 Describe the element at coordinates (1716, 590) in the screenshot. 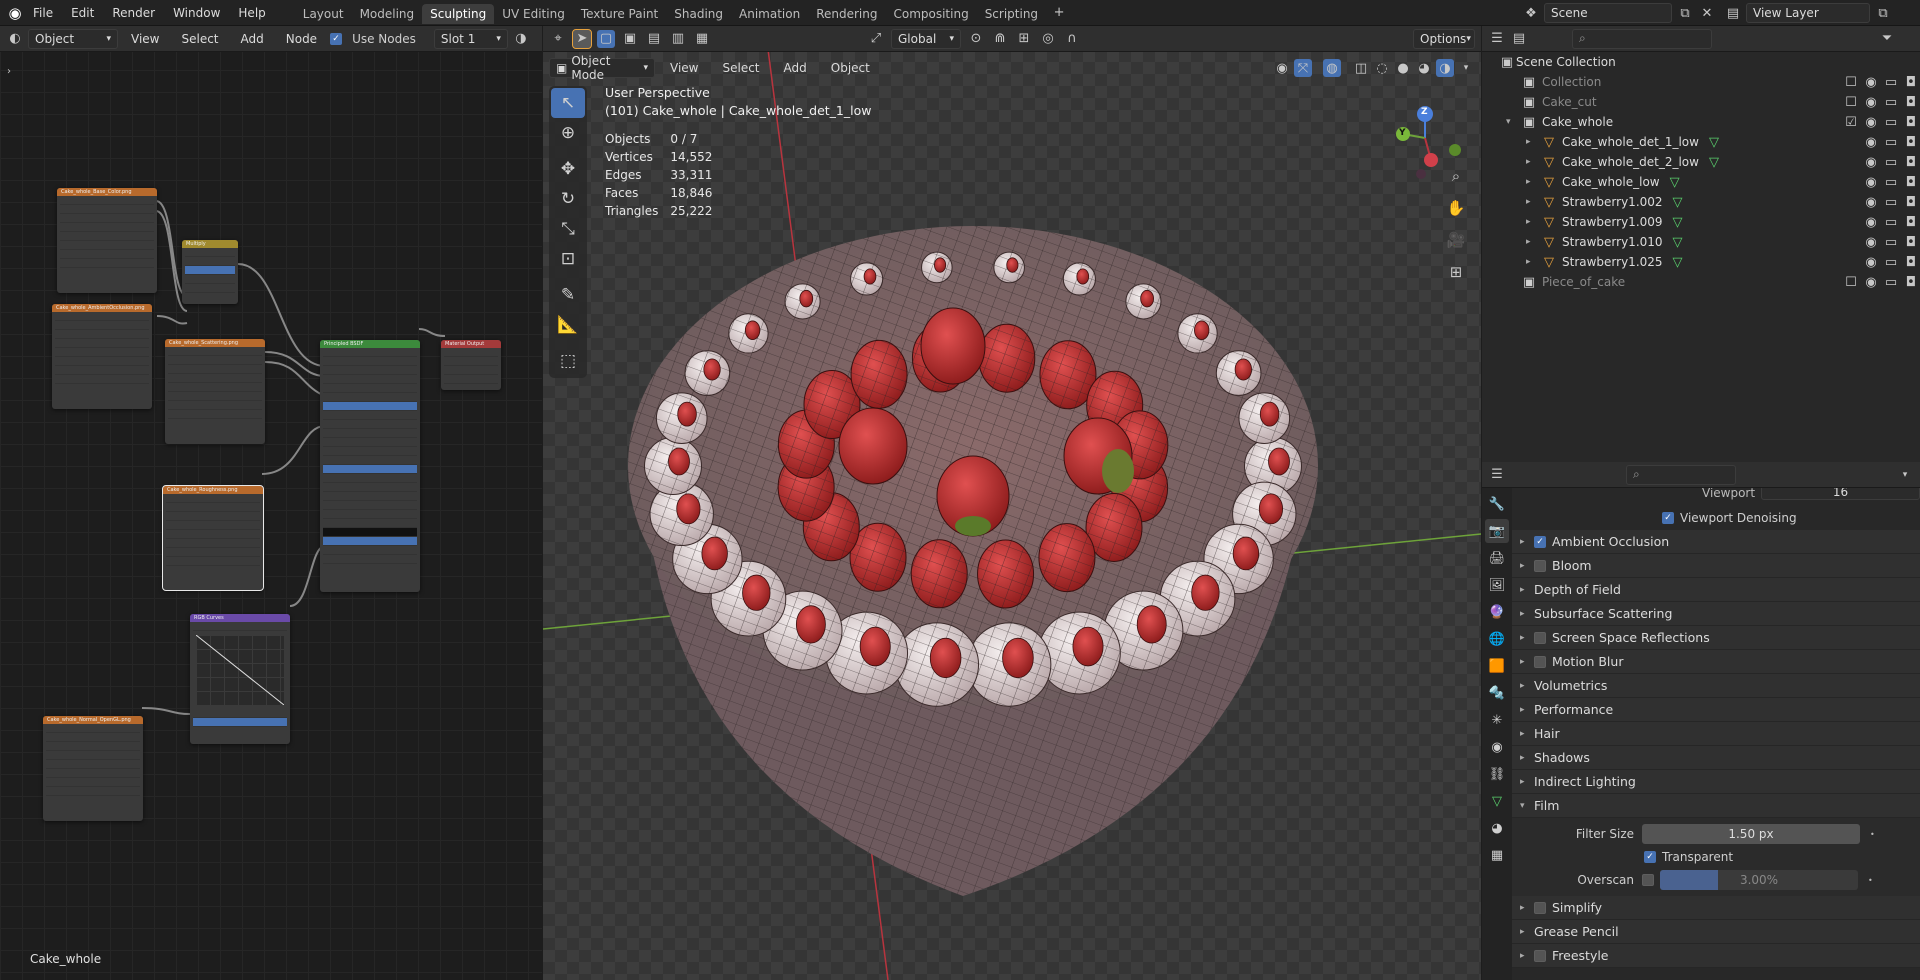

I see `panel-header: ▸ Depth of Field` at that location.